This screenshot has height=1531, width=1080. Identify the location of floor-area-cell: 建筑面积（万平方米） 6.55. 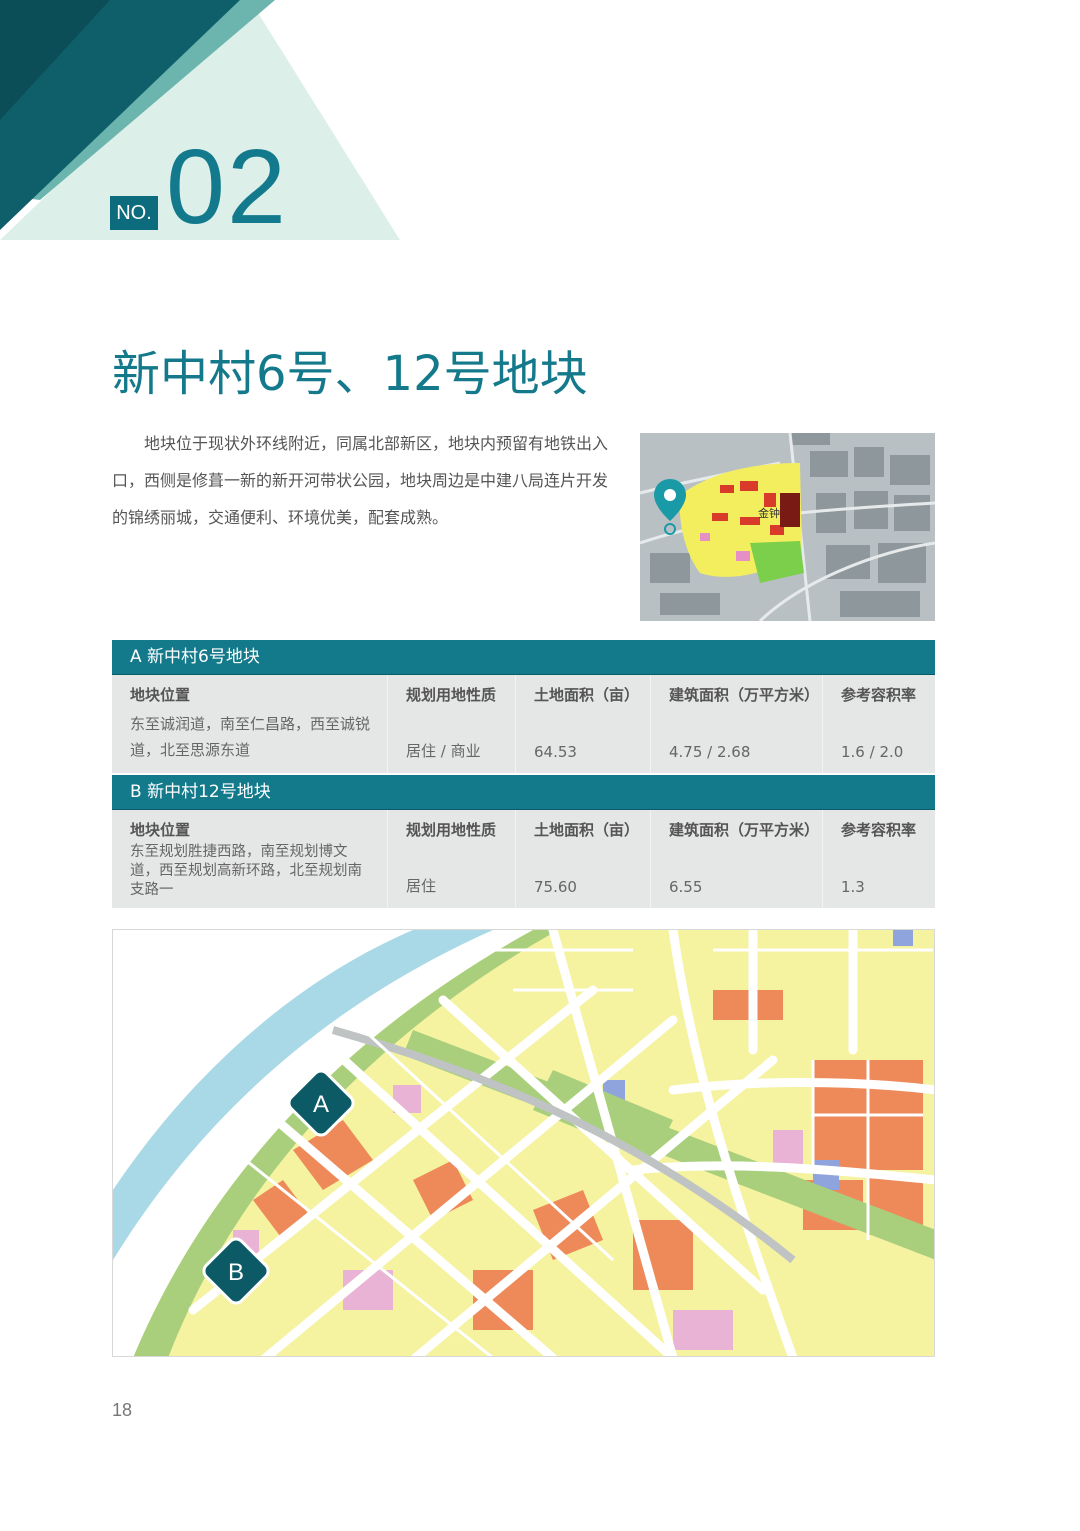
(736, 859).